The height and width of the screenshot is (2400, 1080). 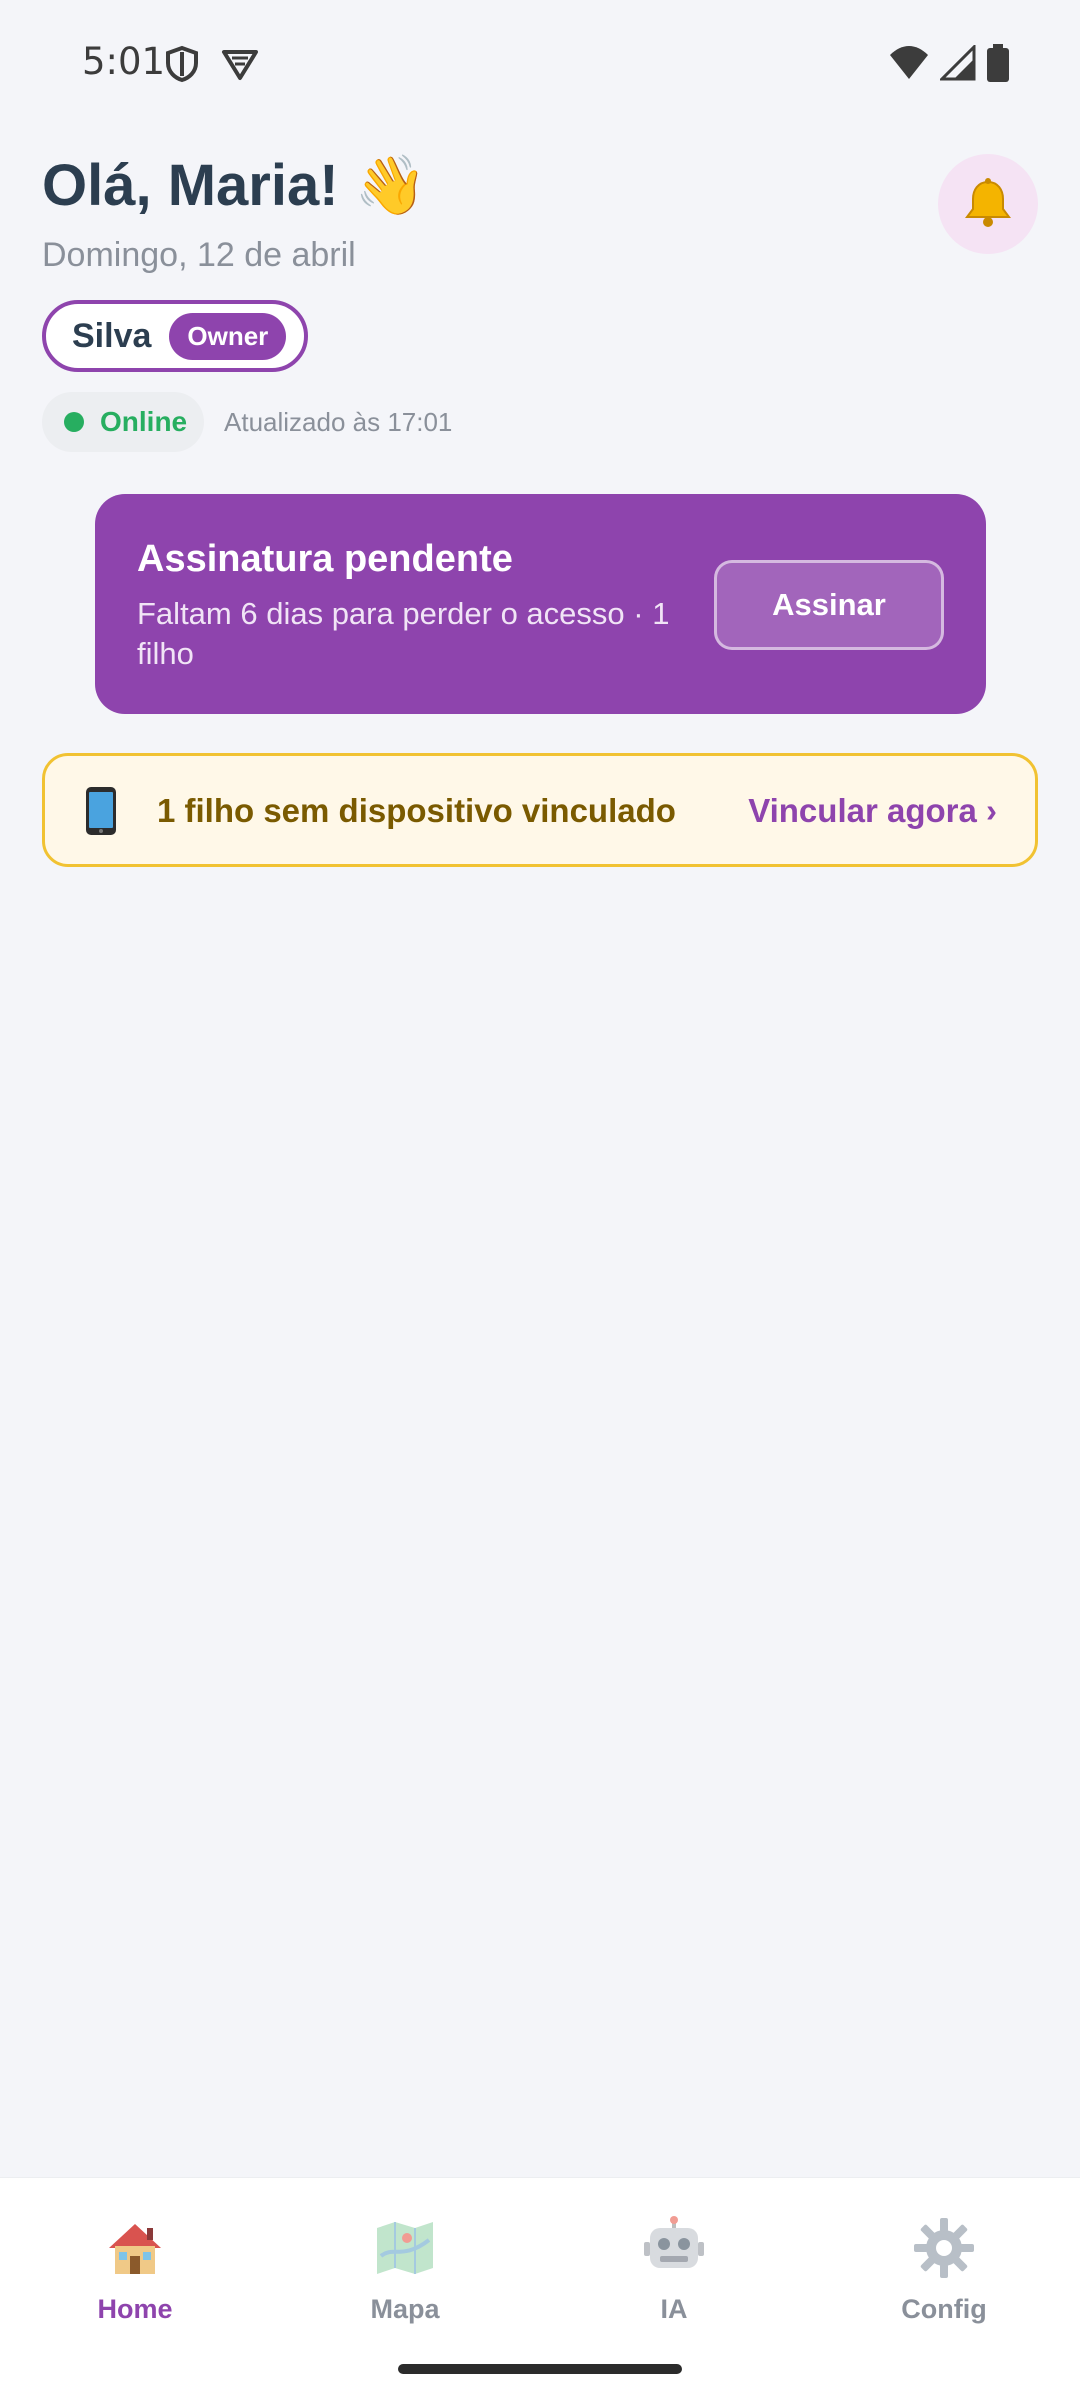 I want to click on signal-icon, so click(x=958, y=63).